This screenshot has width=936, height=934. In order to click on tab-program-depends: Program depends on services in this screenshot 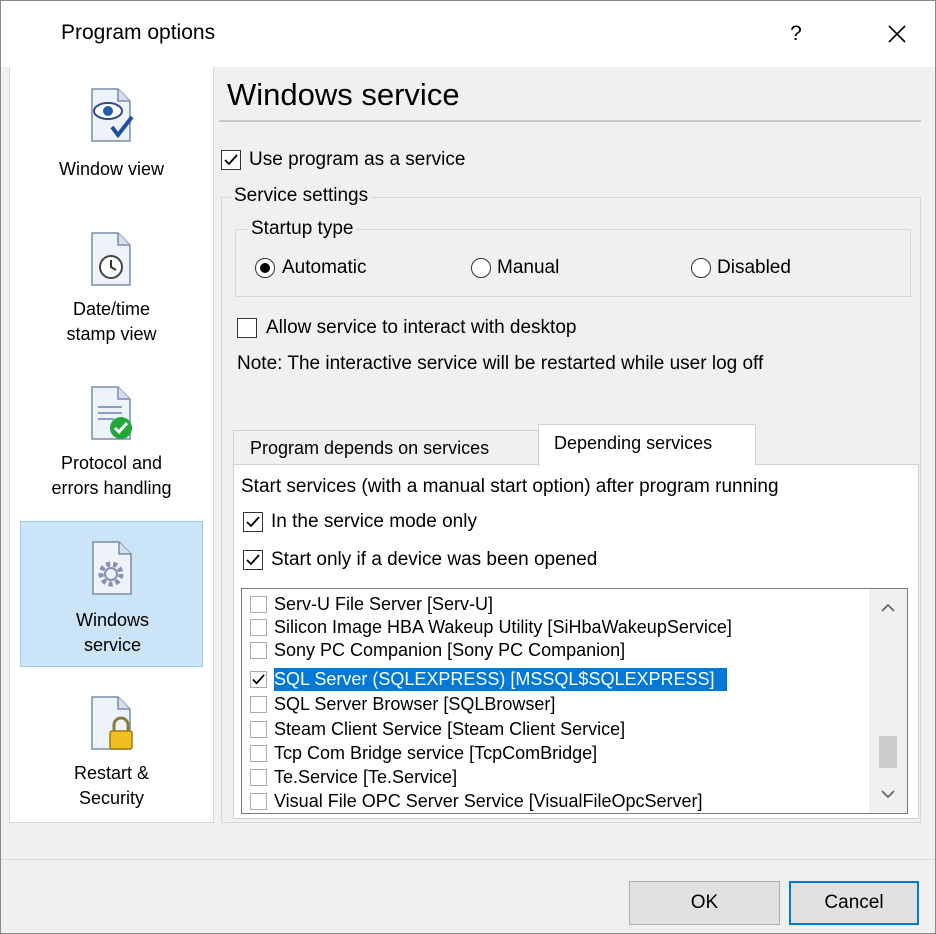, I will do `click(386, 447)`.